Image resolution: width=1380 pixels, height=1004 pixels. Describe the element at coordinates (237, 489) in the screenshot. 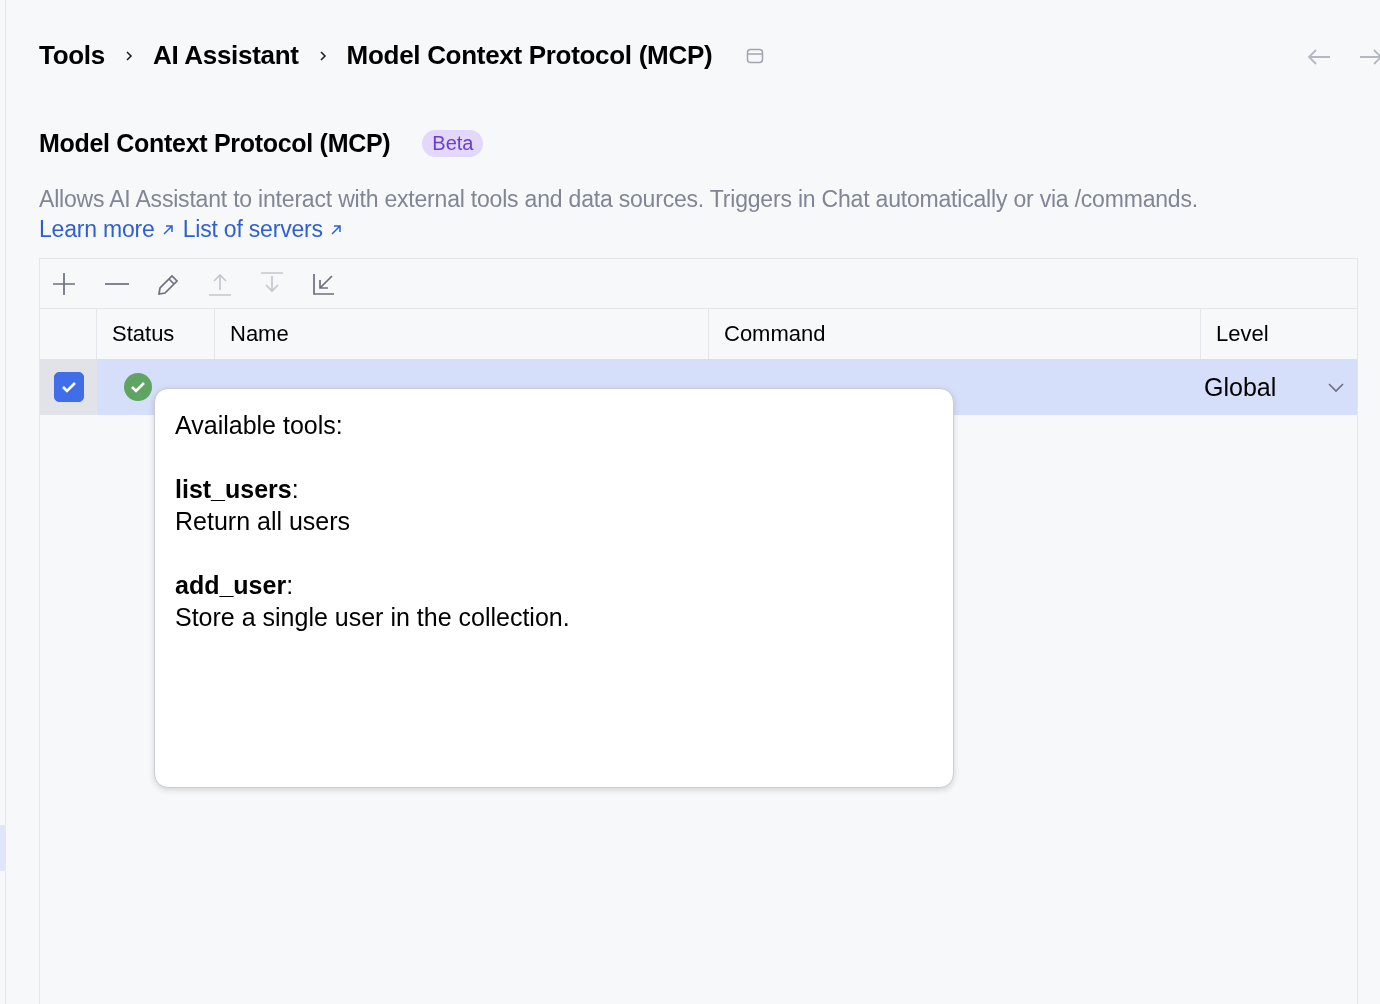

I see `tool-name: list_users:` at that location.